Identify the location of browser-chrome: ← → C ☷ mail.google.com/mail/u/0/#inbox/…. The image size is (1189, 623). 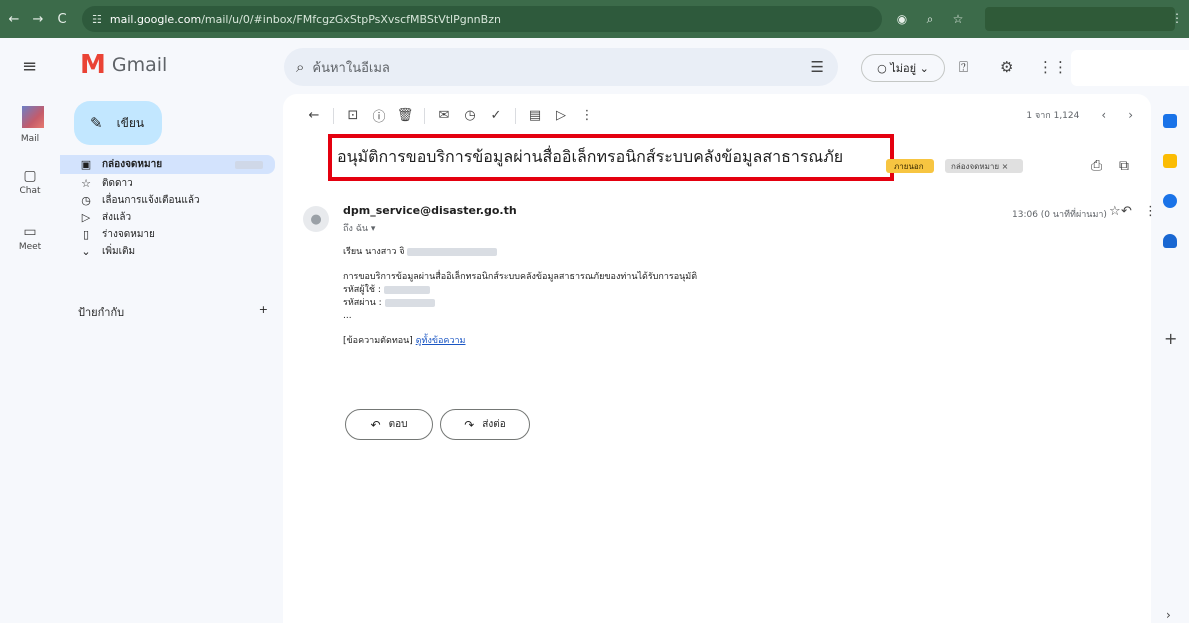
(594, 19).